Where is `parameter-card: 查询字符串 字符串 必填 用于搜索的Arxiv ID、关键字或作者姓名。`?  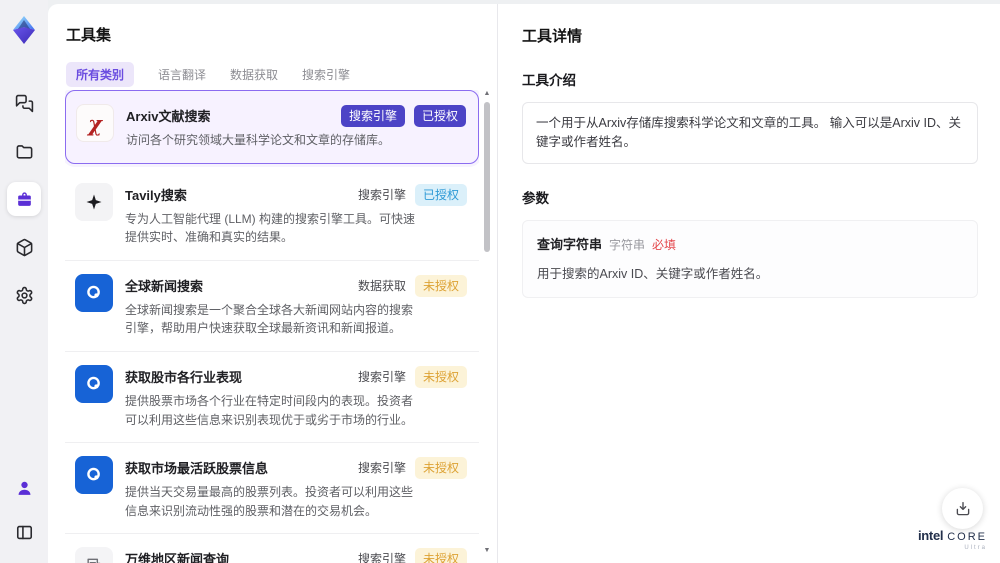 parameter-card: 查询字符串 字符串 必填 用于搜索的Arxiv ID、关键字或作者姓名。 is located at coordinates (750, 258).